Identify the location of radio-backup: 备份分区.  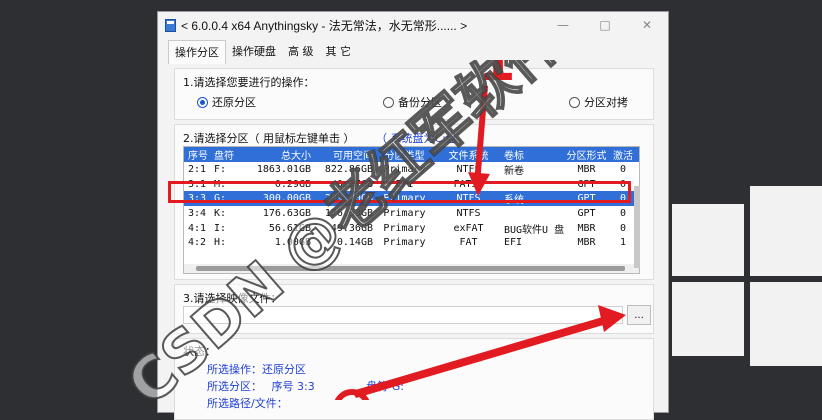
(412, 102).